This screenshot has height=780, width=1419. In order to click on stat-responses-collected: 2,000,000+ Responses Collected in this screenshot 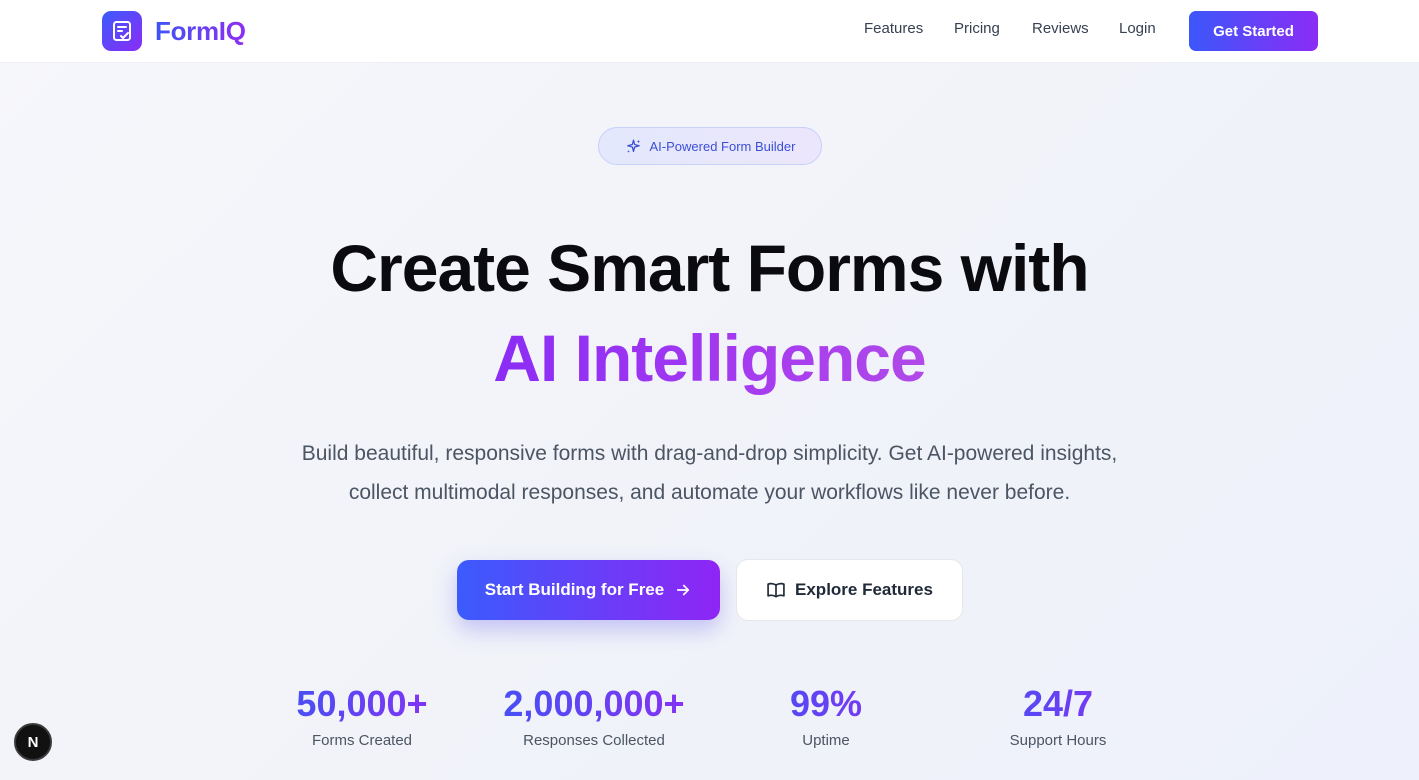, I will do `click(594, 714)`.